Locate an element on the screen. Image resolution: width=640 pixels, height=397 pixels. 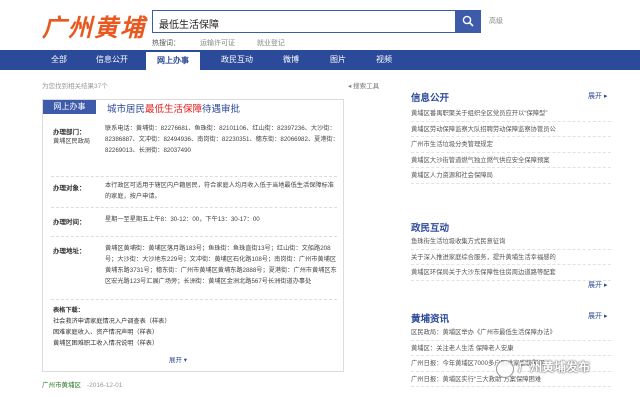
result-source: 广州市黄埔区 -2016-12-01 is located at coordinates (82, 384).